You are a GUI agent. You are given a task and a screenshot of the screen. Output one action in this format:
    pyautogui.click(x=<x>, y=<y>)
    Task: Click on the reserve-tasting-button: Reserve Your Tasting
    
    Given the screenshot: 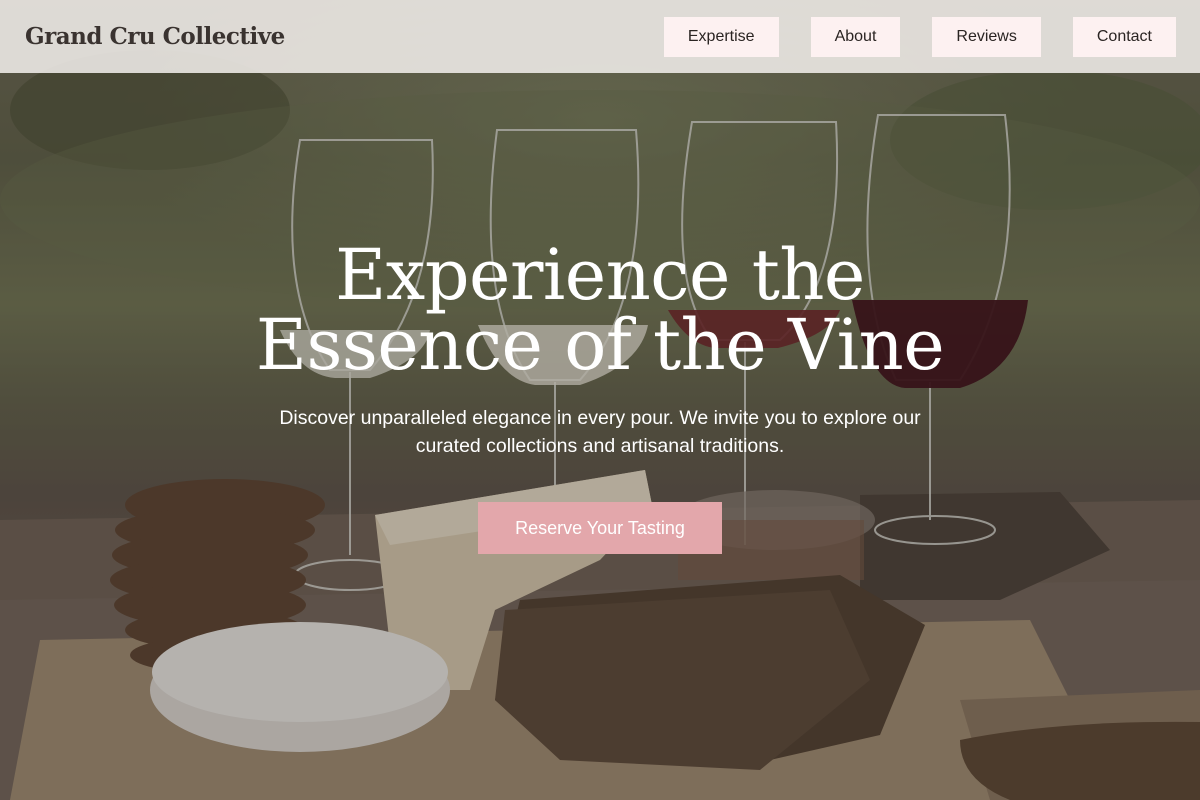 What is the action you would take?
    pyautogui.click(x=600, y=528)
    